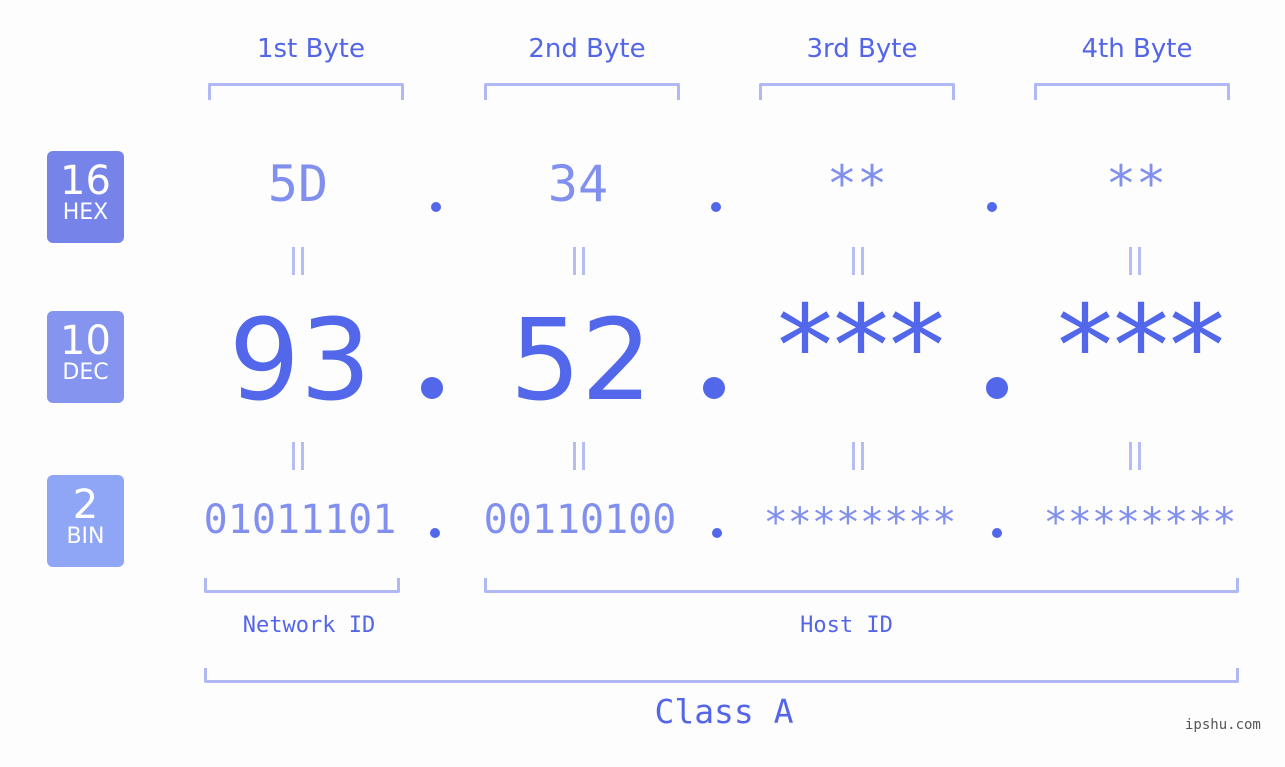 This screenshot has width=1285, height=767. I want to click on hex-byte-2: 34, so click(578, 184).